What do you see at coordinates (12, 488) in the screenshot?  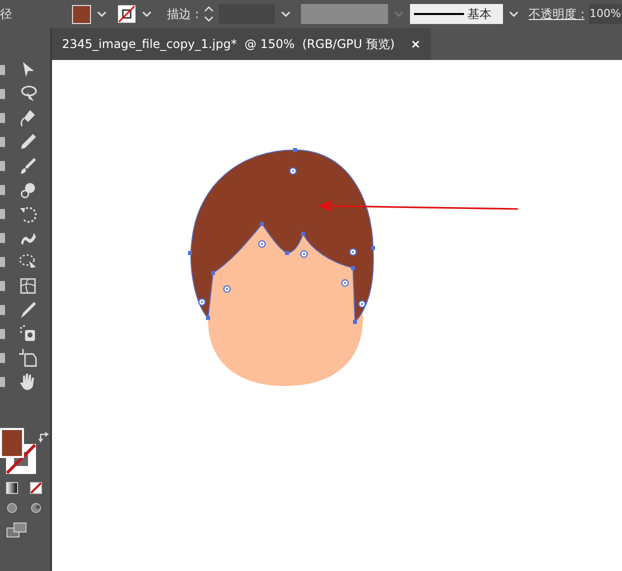 I see `gradient-icon` at bounding box center [12, 488].